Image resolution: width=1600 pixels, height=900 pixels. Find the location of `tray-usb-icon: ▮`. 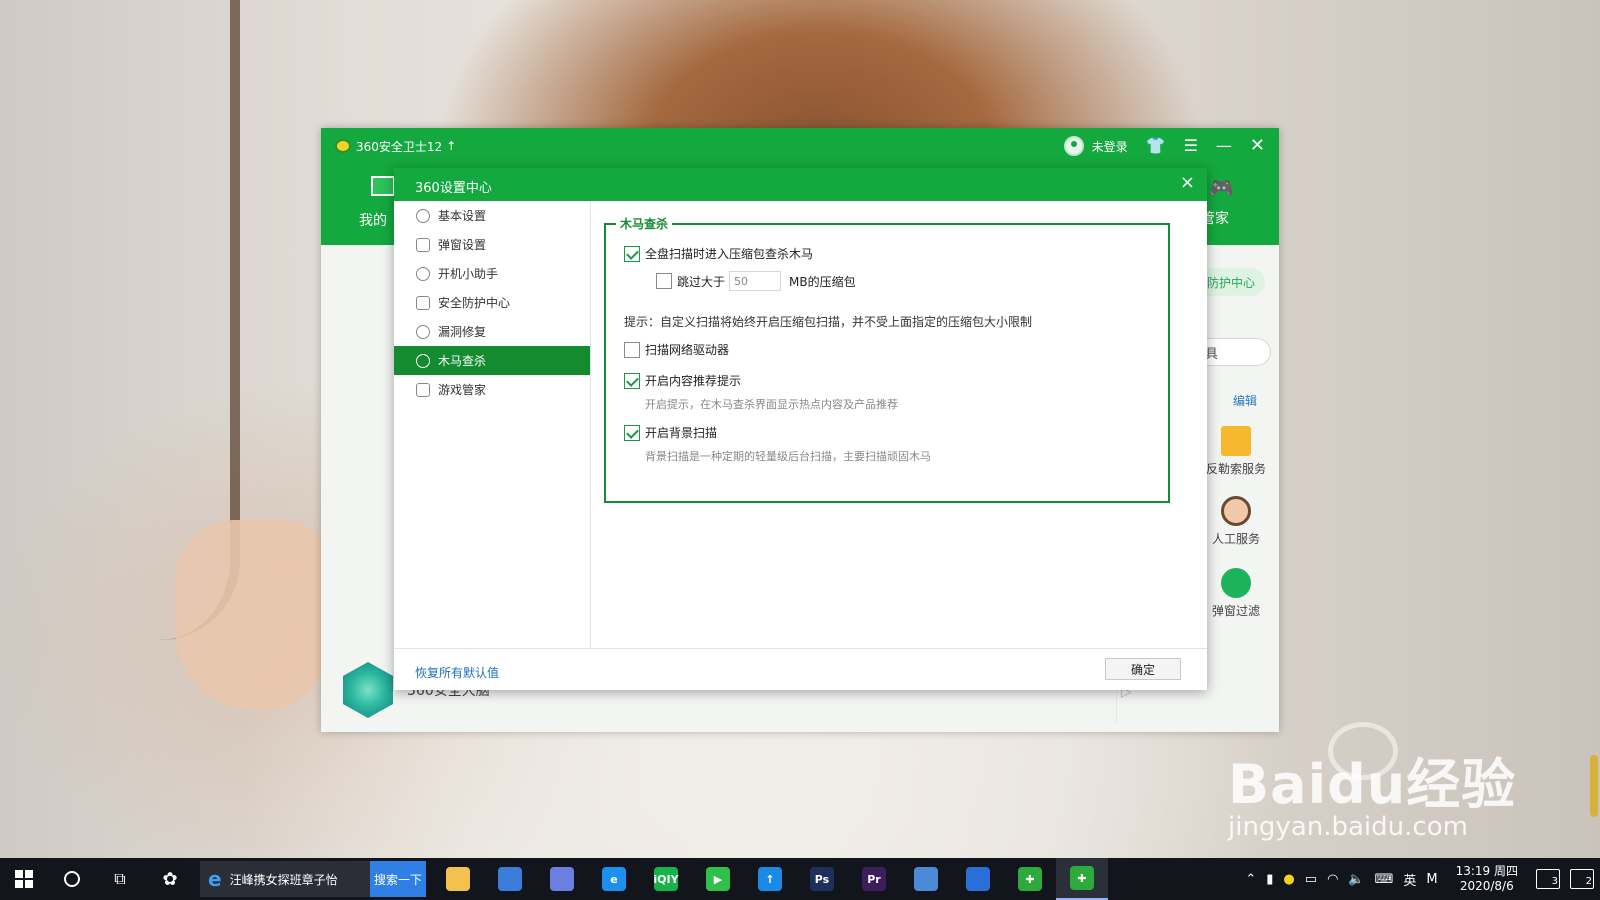

tray-usb-icon: ▮ is located at coordinates (1269, 879).